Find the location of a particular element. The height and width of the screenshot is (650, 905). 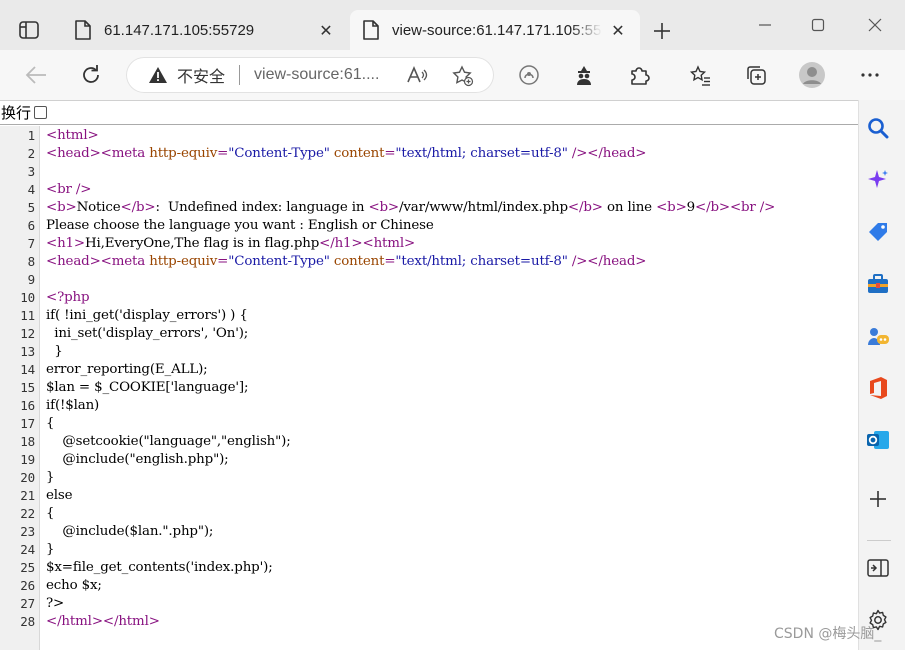

line-number: 20 is located at coordinates (27, 477).